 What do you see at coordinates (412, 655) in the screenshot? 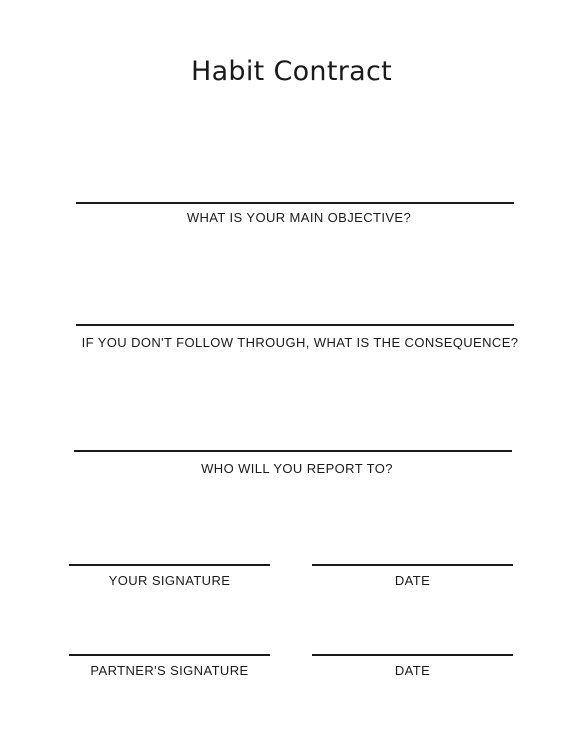
I see `partner-date-line` at bounding box center [412, 655].